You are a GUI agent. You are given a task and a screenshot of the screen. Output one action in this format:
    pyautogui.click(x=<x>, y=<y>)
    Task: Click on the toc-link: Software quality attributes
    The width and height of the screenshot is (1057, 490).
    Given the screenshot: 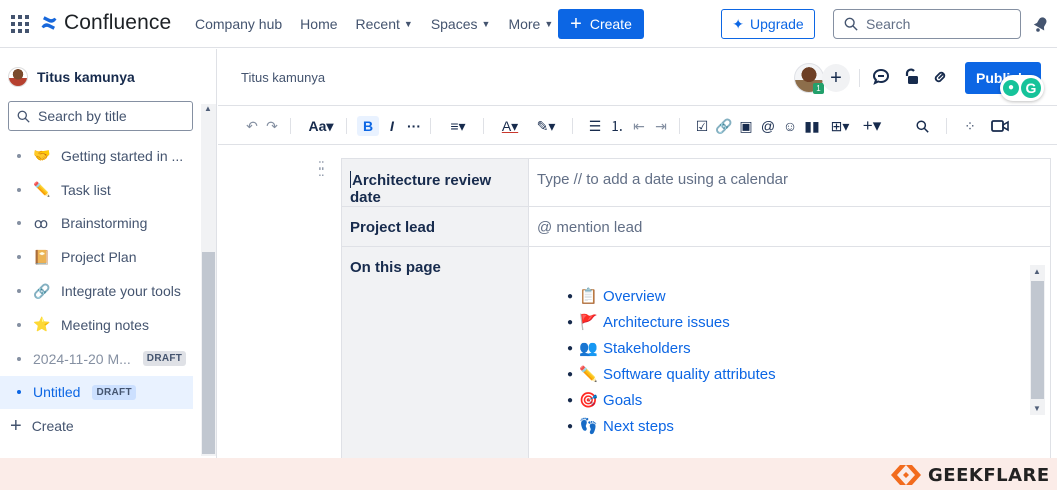 What is the action you would take?
    pyautogui.click(x=689, y=374)
    